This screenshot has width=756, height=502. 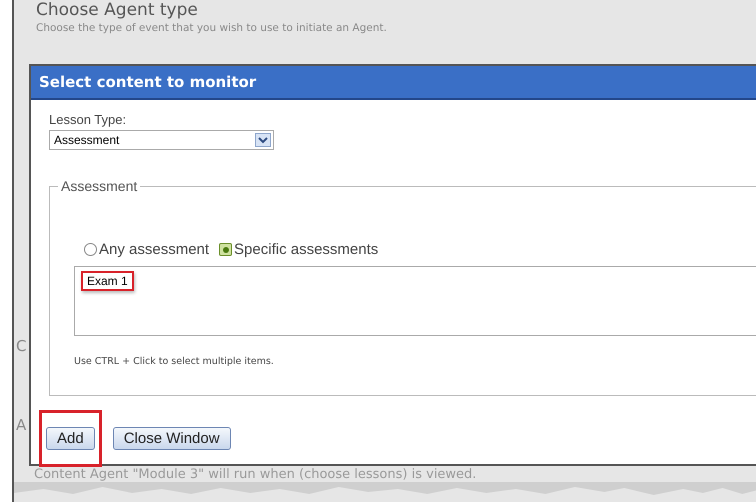 What do you see at coordinates (99, 186) in the screenshot?
I see `group-legend: Assessment` at bounding box center [99, 186].